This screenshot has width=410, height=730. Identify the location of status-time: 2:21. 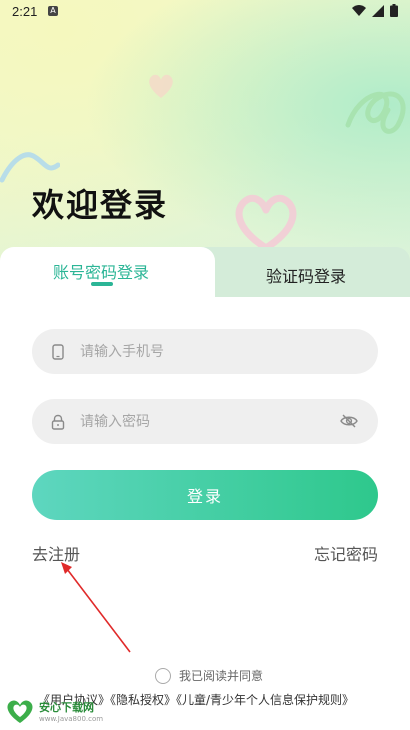
(25, 11).